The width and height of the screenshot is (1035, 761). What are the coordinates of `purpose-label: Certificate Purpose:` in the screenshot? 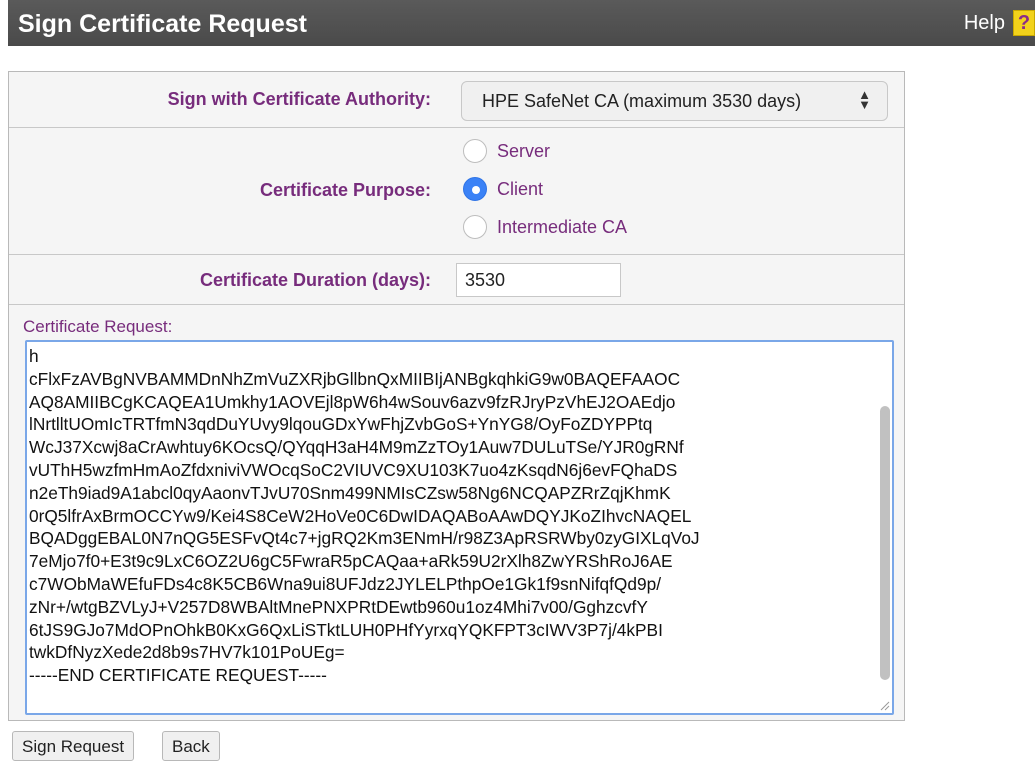 It's located at (345, 190).